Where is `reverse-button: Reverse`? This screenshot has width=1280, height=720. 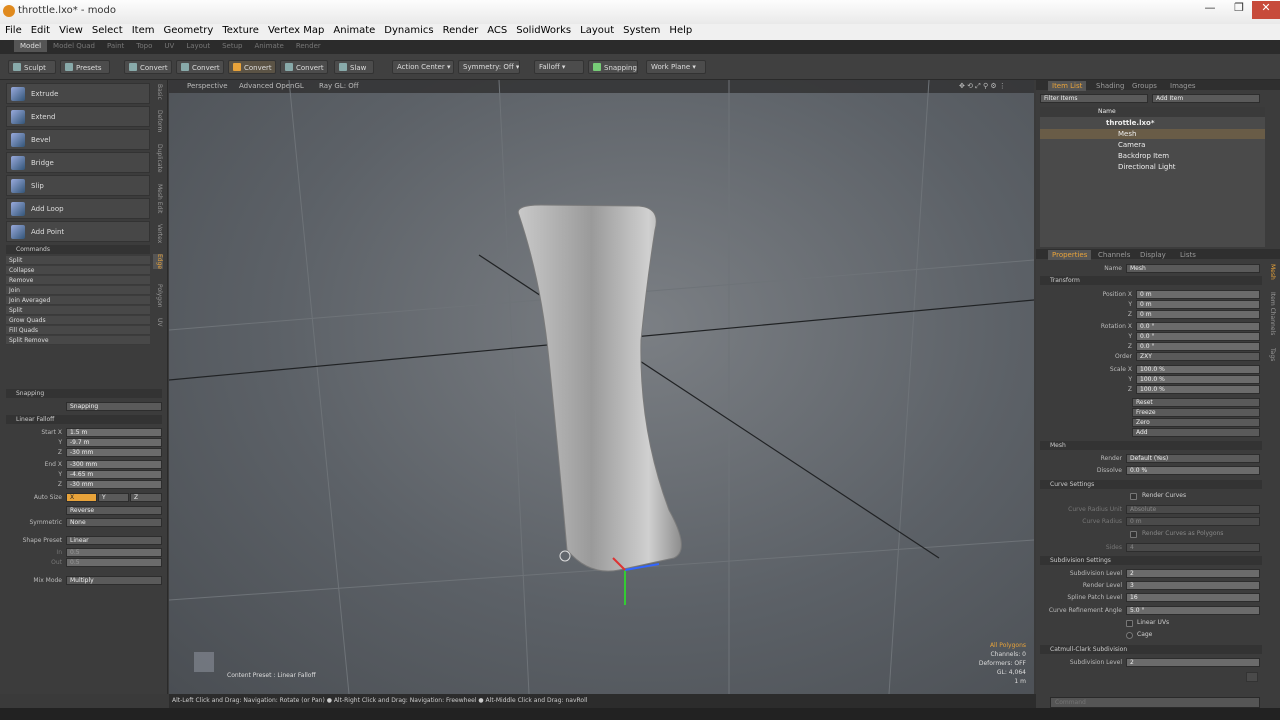
reverse-button: Reverse is located at coordinates (114, 510).